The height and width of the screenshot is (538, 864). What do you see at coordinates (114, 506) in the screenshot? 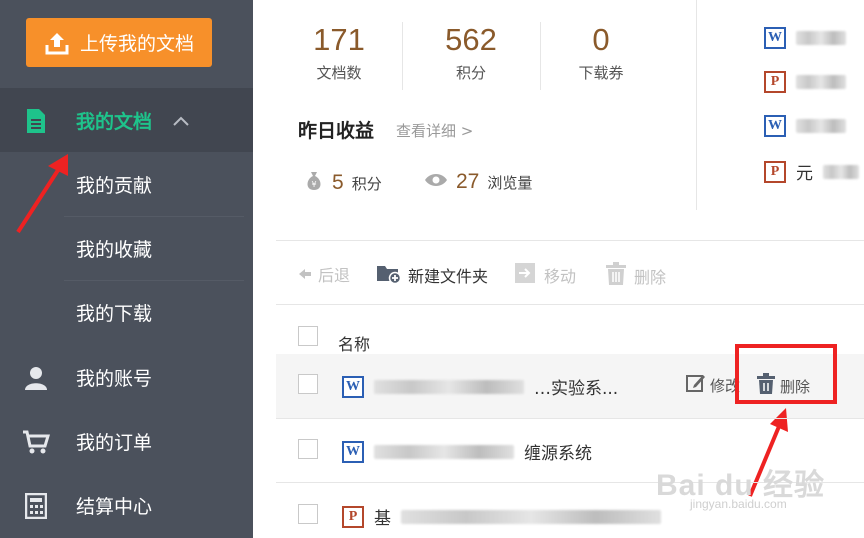
I see `sidebar-item-label: 结算中心` at bounding box center [114, 506].